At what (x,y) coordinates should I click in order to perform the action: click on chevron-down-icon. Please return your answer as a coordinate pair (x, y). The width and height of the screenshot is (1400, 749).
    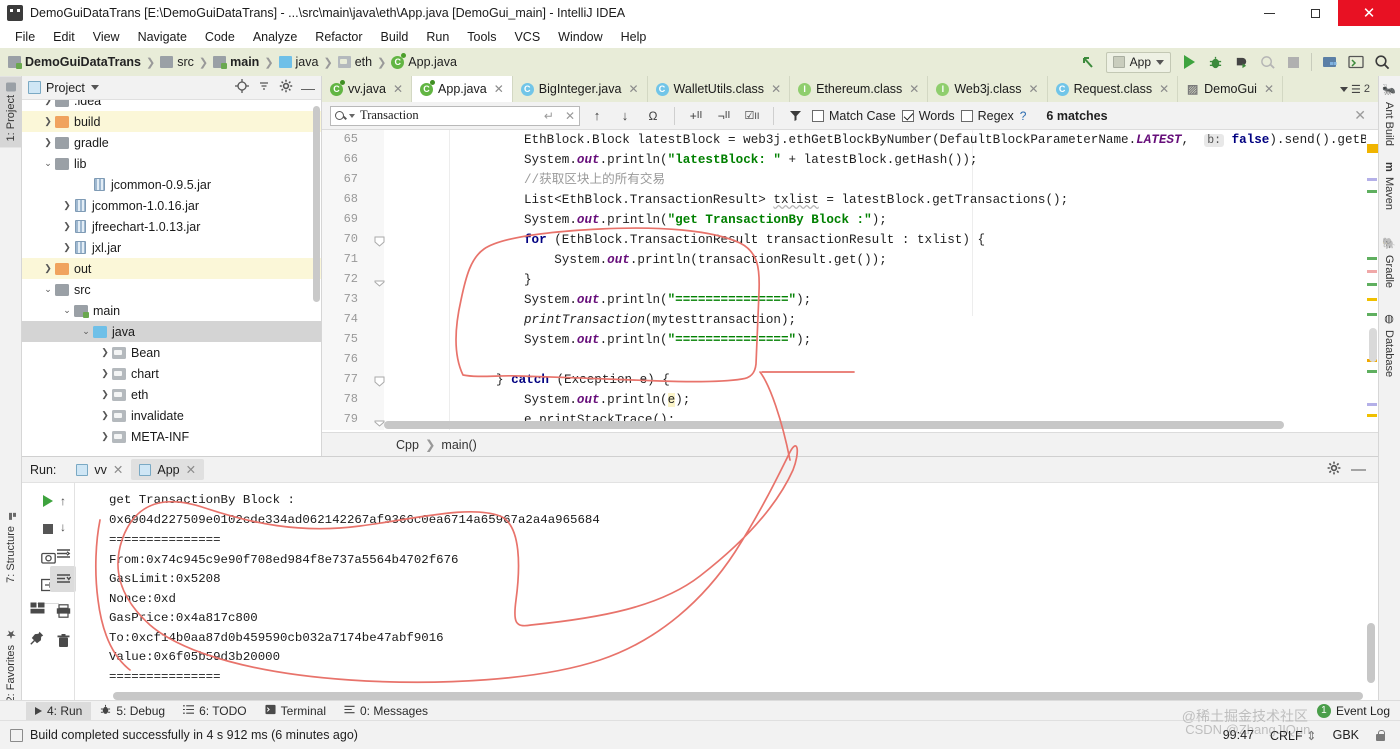
    Looking at the image, I should click on (94, 87).